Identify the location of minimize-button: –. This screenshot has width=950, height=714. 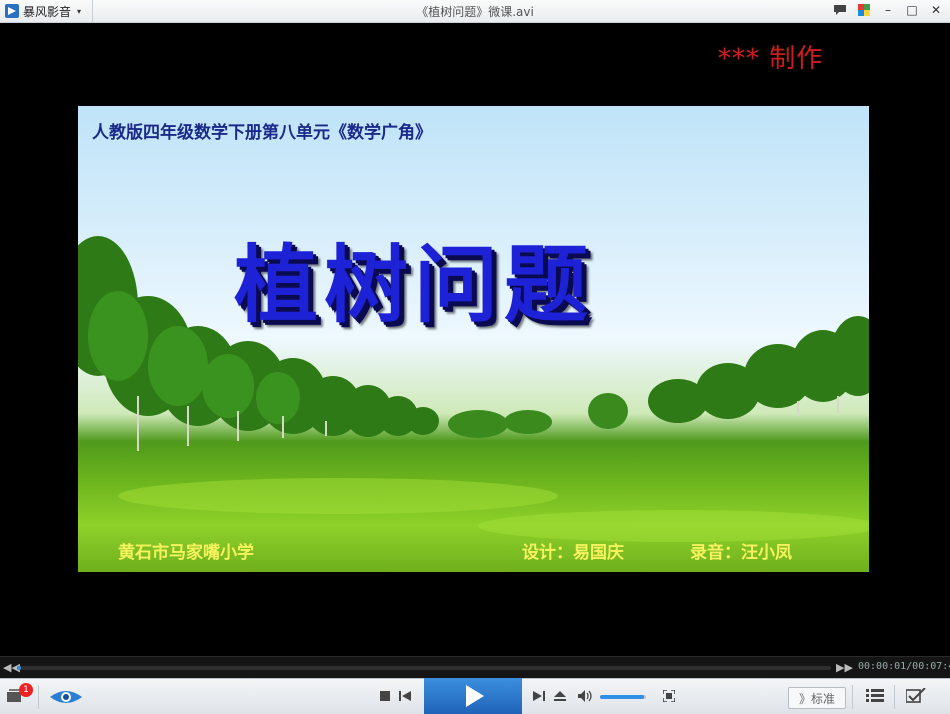
(888, 10).